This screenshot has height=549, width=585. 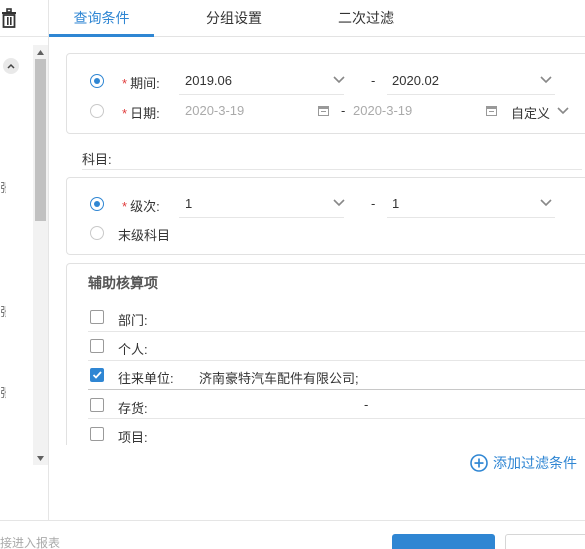 I want to click on aux-item-label: 存货:, so click(x=133, y=408).